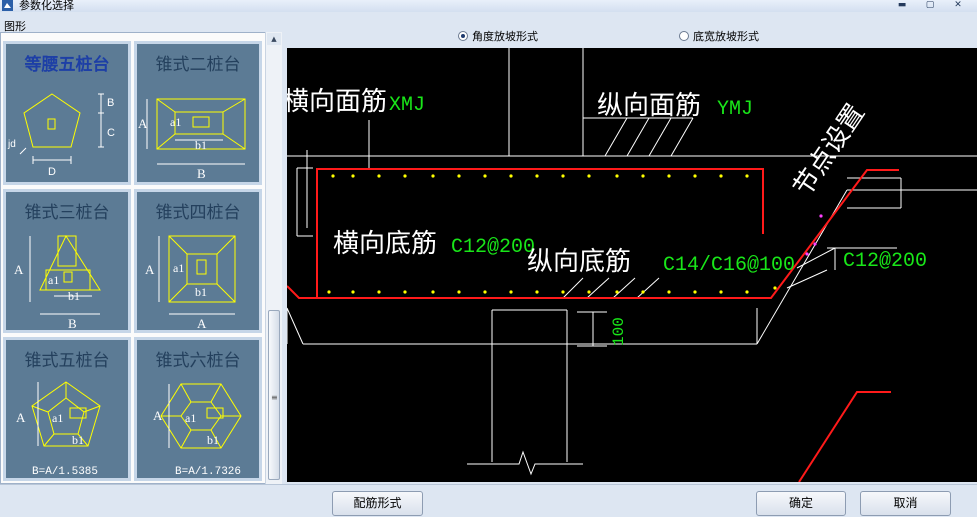  I want to click on isosceles-five-pile-diagram: B C jd D, so click(61, 135).